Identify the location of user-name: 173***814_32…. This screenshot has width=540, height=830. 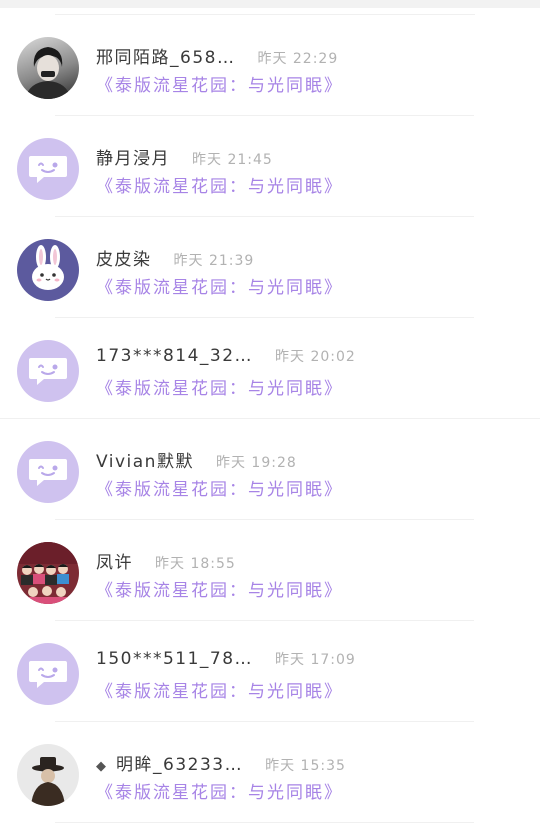
(174, 356).